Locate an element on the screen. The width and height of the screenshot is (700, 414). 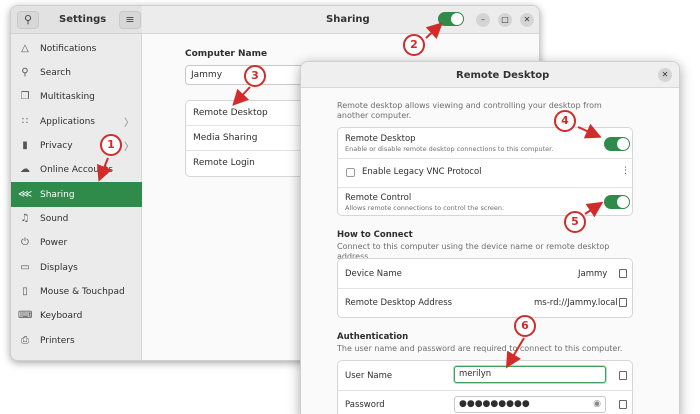
annotation-badge-4: 4 is located at coordinates (565, 121).